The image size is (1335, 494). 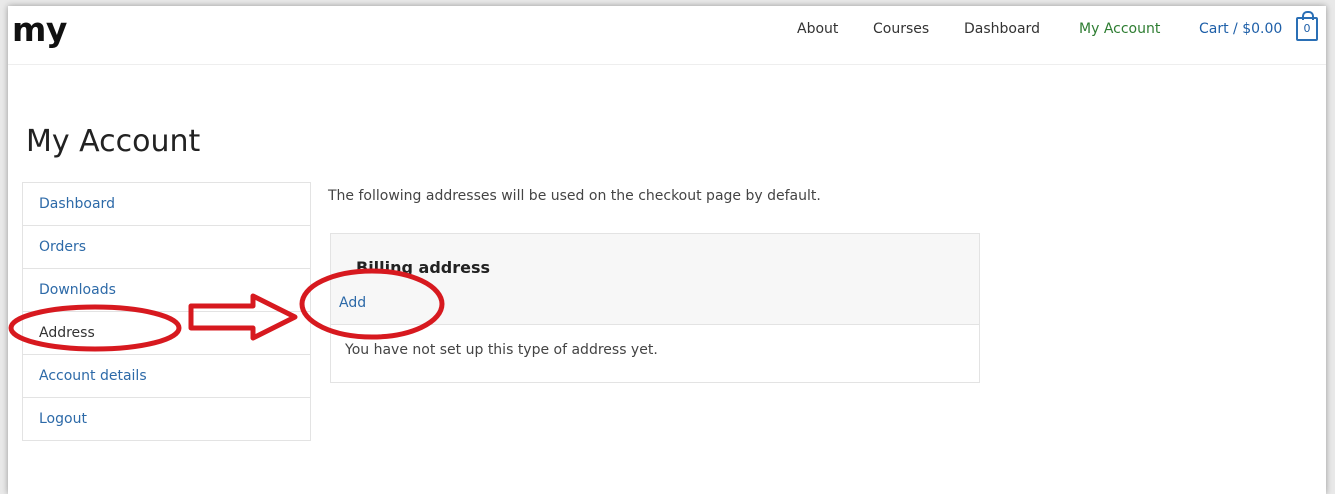 I want to click on cart-count: 0, so click(x=1307, y=28).